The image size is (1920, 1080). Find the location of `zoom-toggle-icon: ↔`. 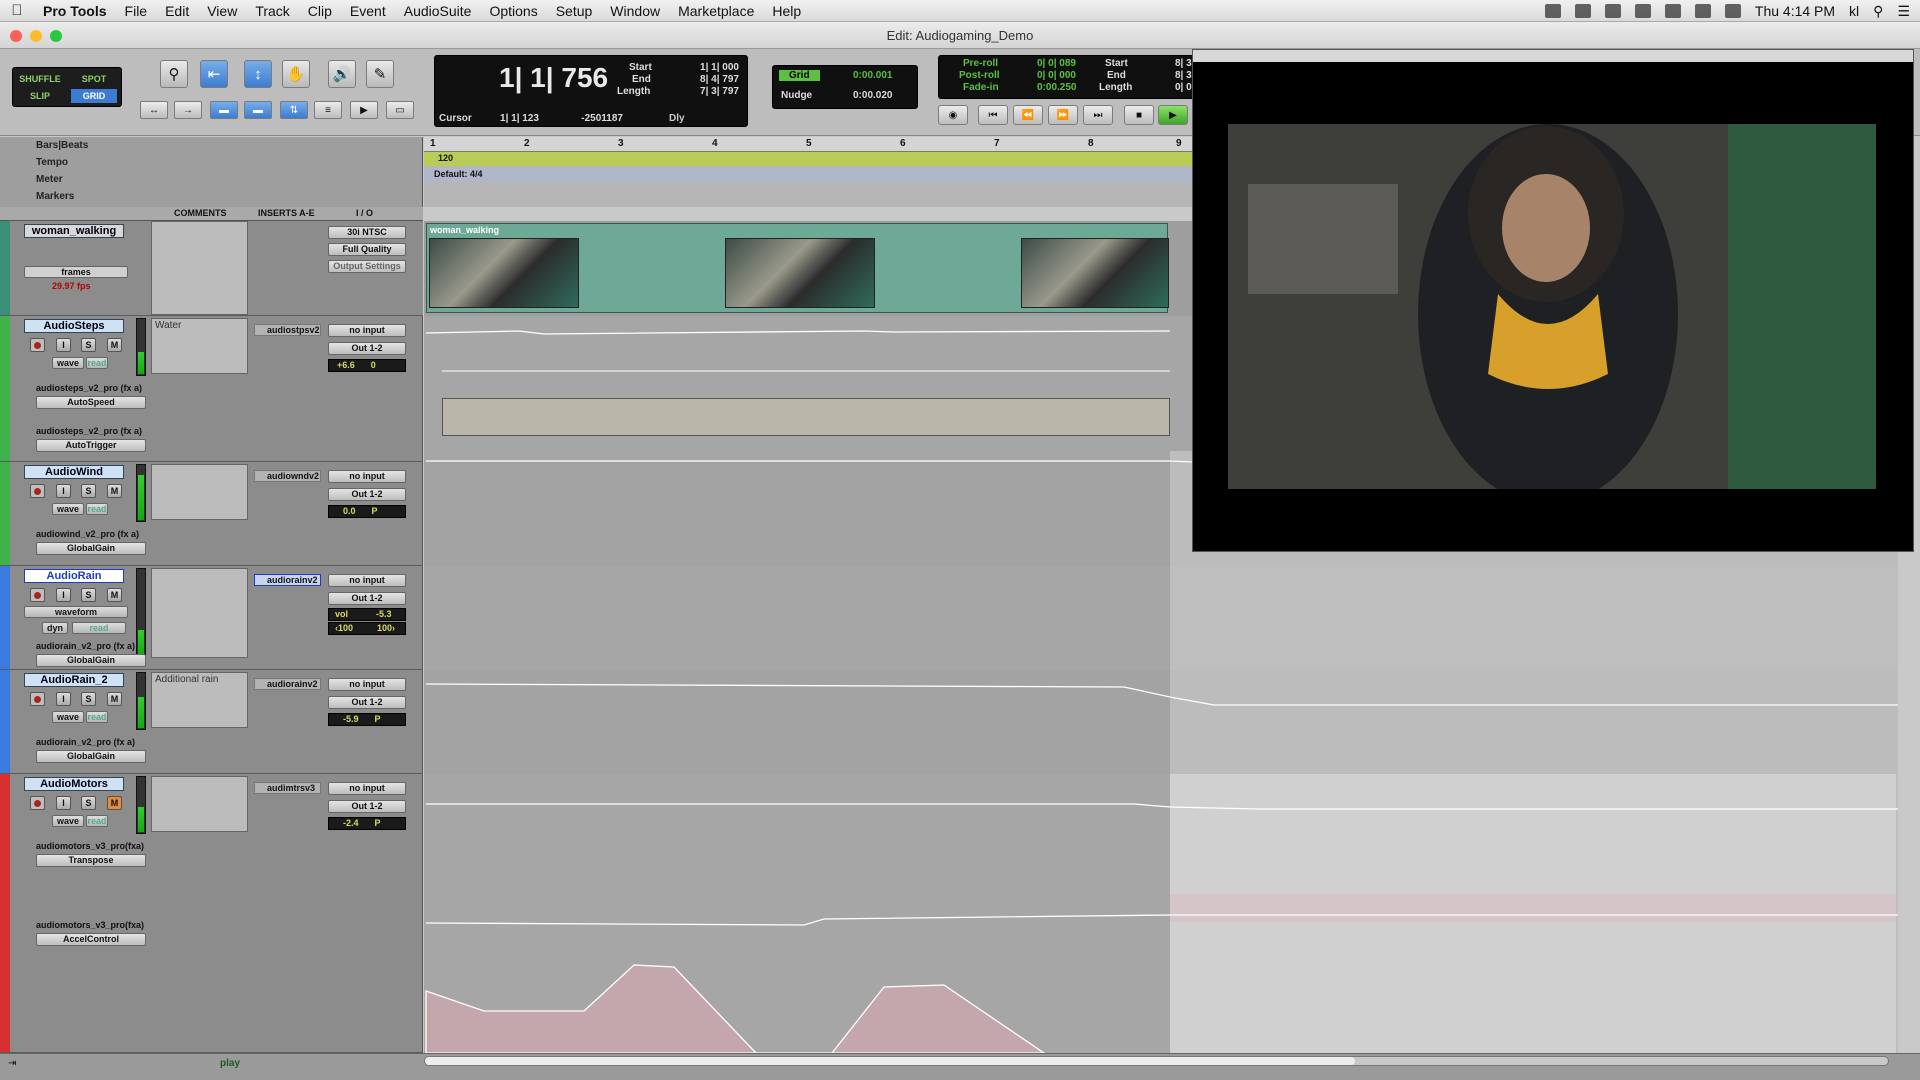

zoom-toggle-icon: ↔ is located at coordinates (154, 110).